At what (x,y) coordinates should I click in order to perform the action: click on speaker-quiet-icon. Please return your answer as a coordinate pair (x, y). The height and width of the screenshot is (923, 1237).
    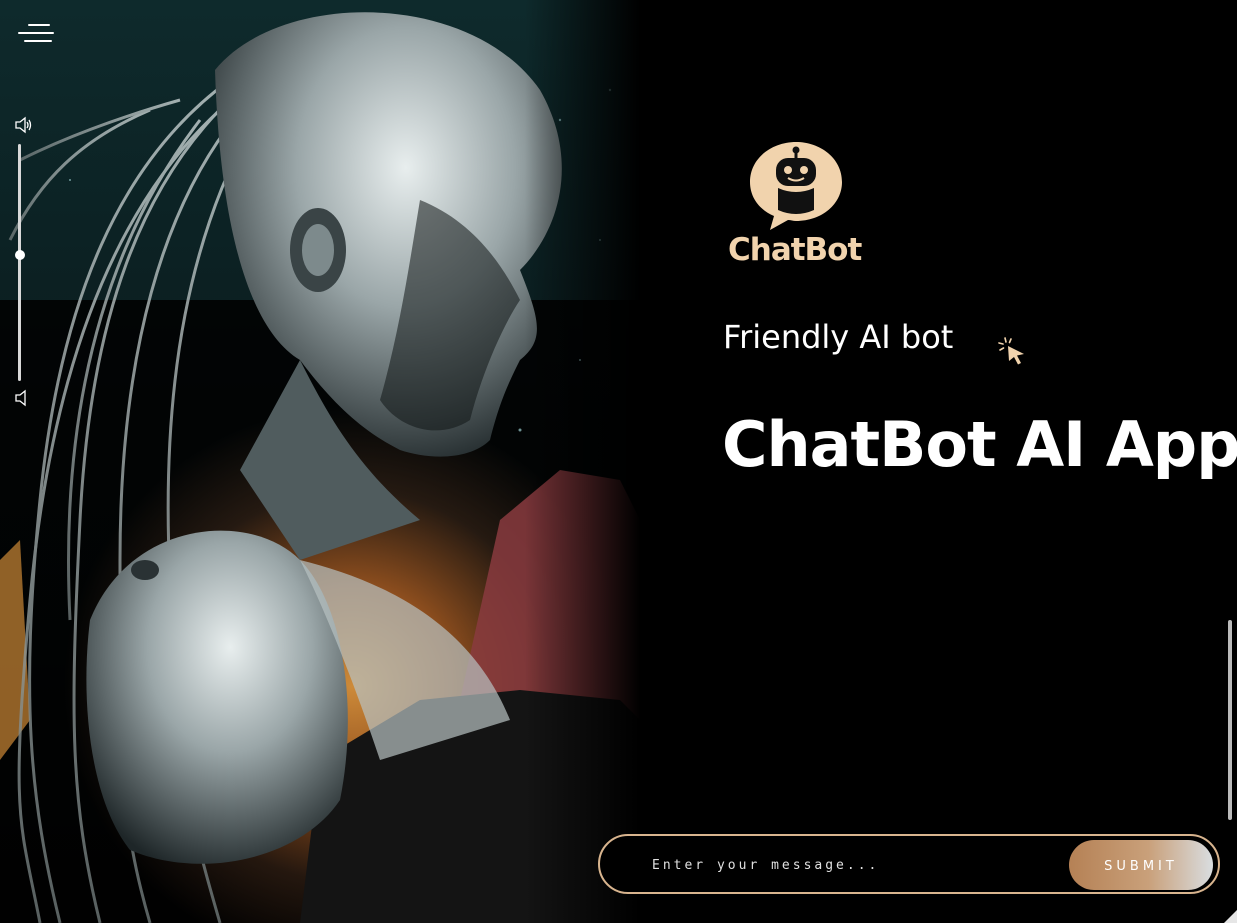
    Looking at the image, I should click on (24, 398).